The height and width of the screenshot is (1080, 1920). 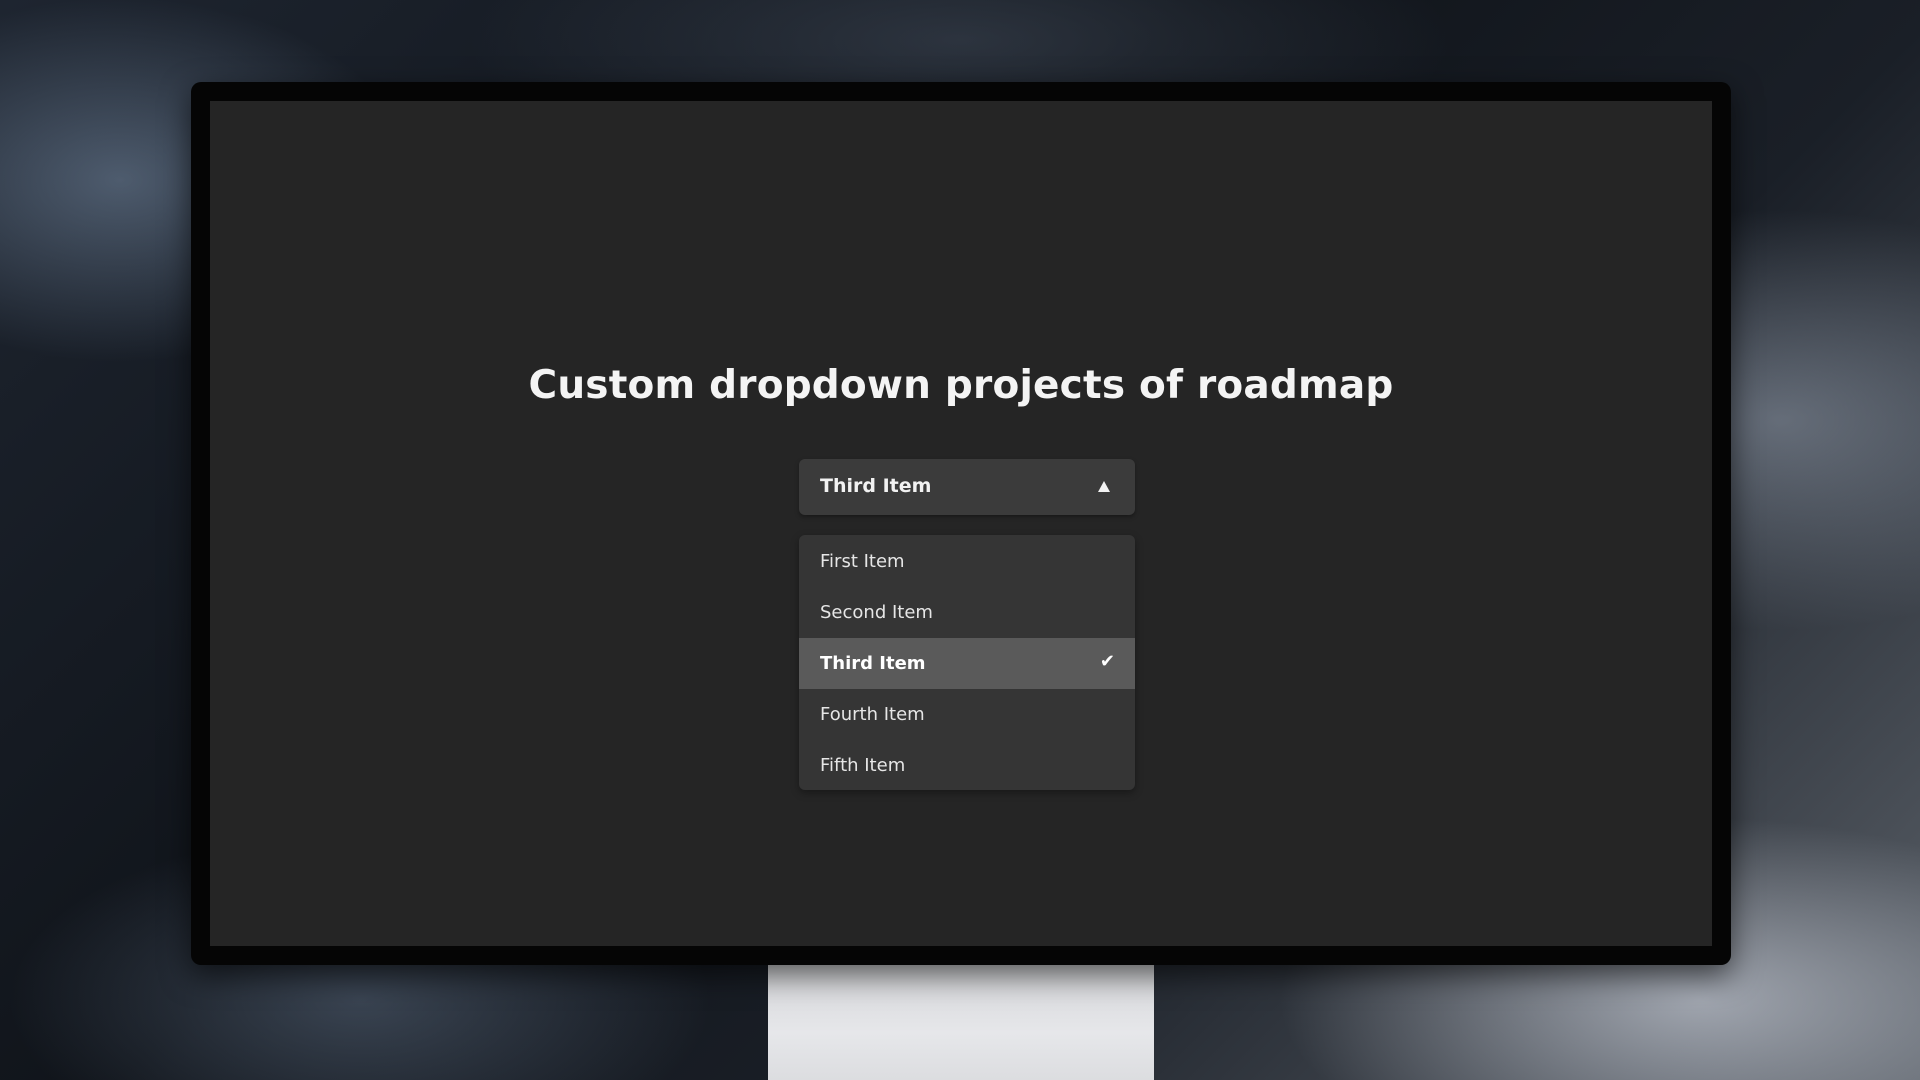 I want to click on dropdown-option-label: First Item, so click(x=862, y=561).